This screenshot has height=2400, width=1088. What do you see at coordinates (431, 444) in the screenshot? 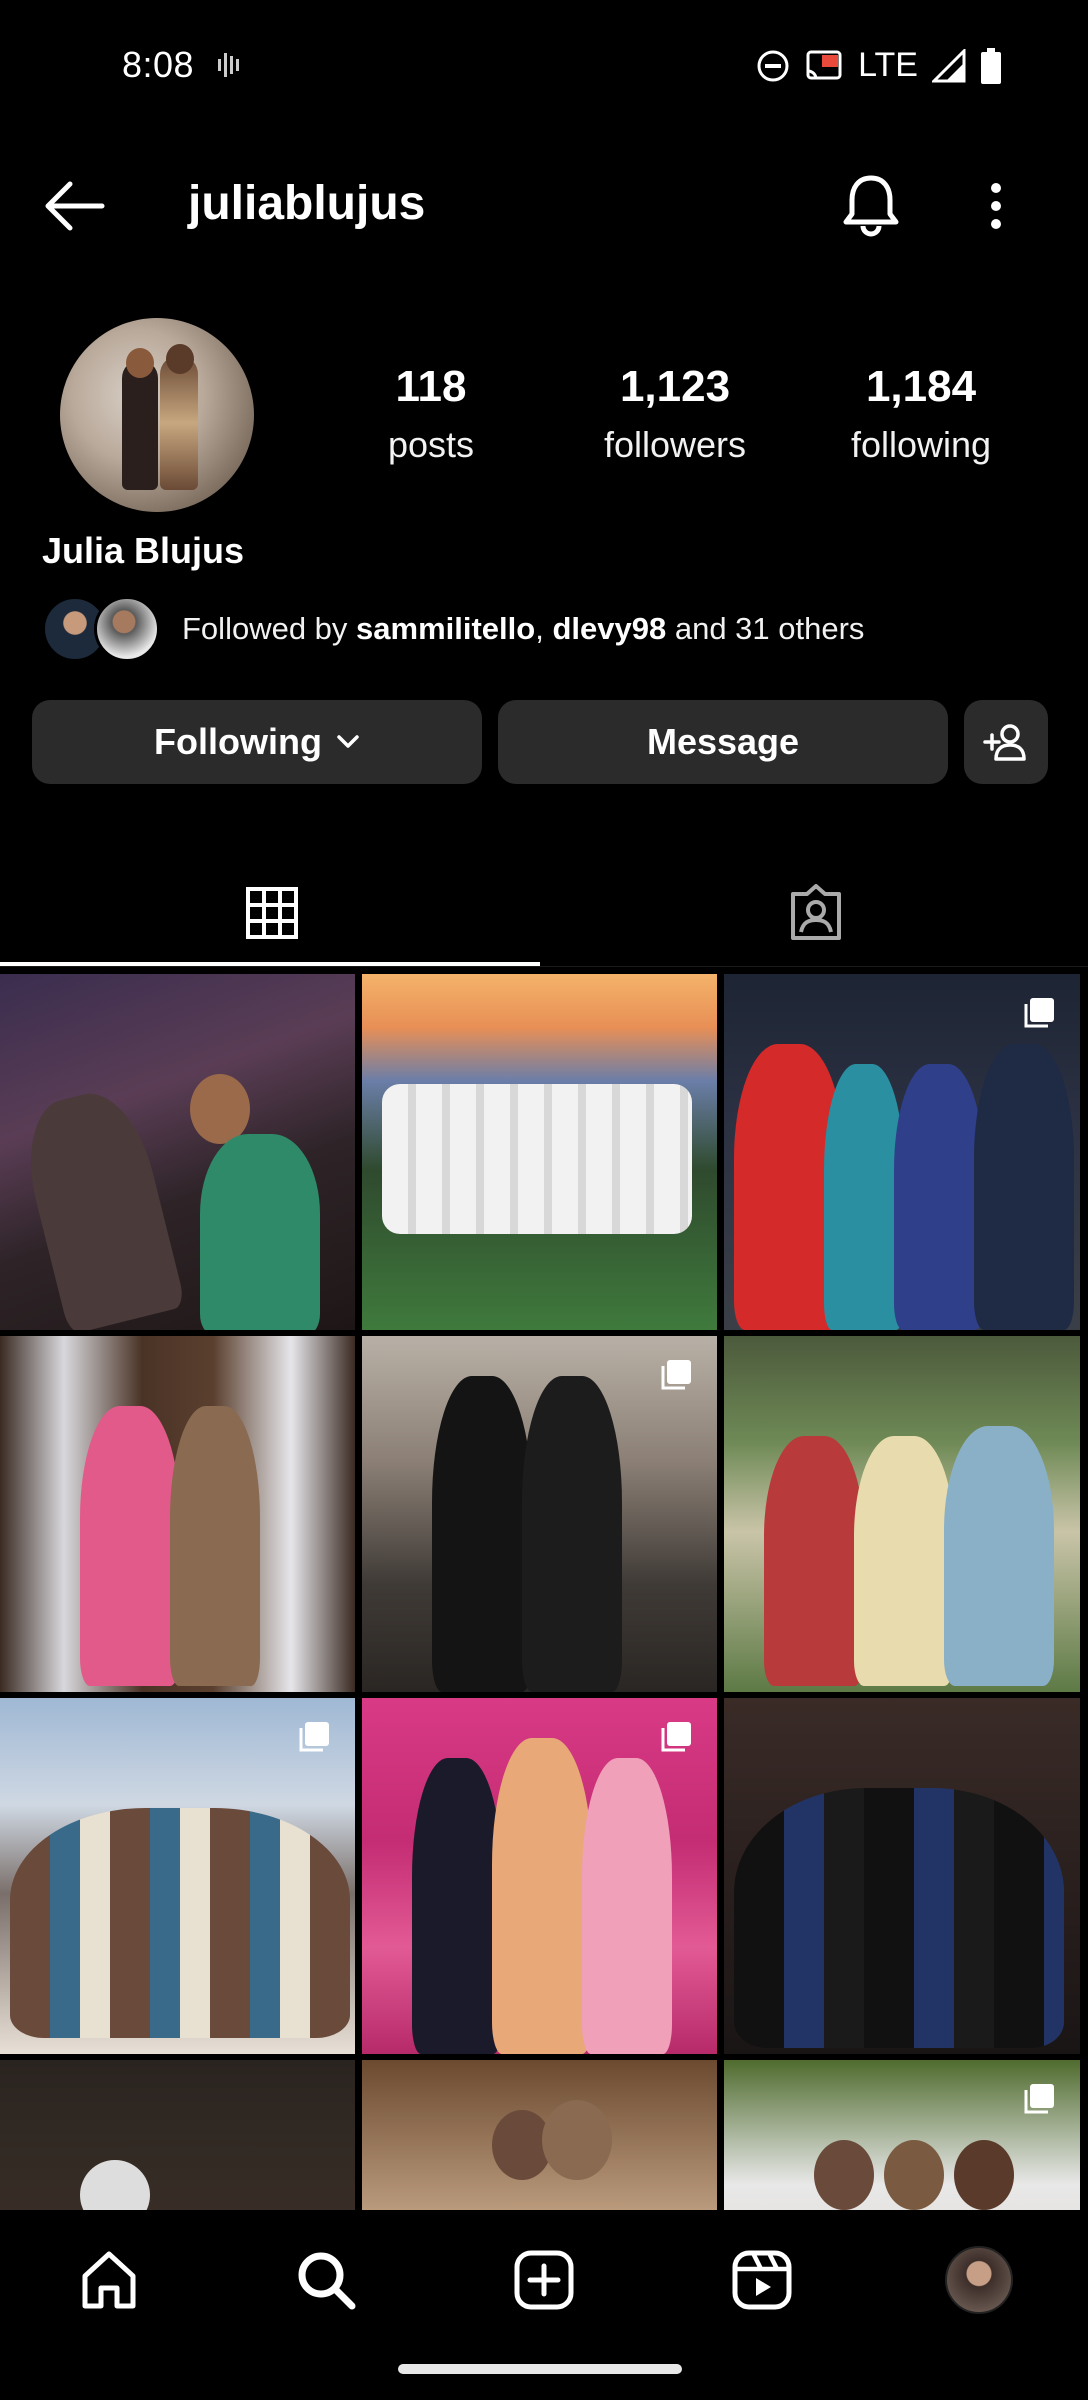
I see `posts-label: posts` at bounding box center [431, 444].